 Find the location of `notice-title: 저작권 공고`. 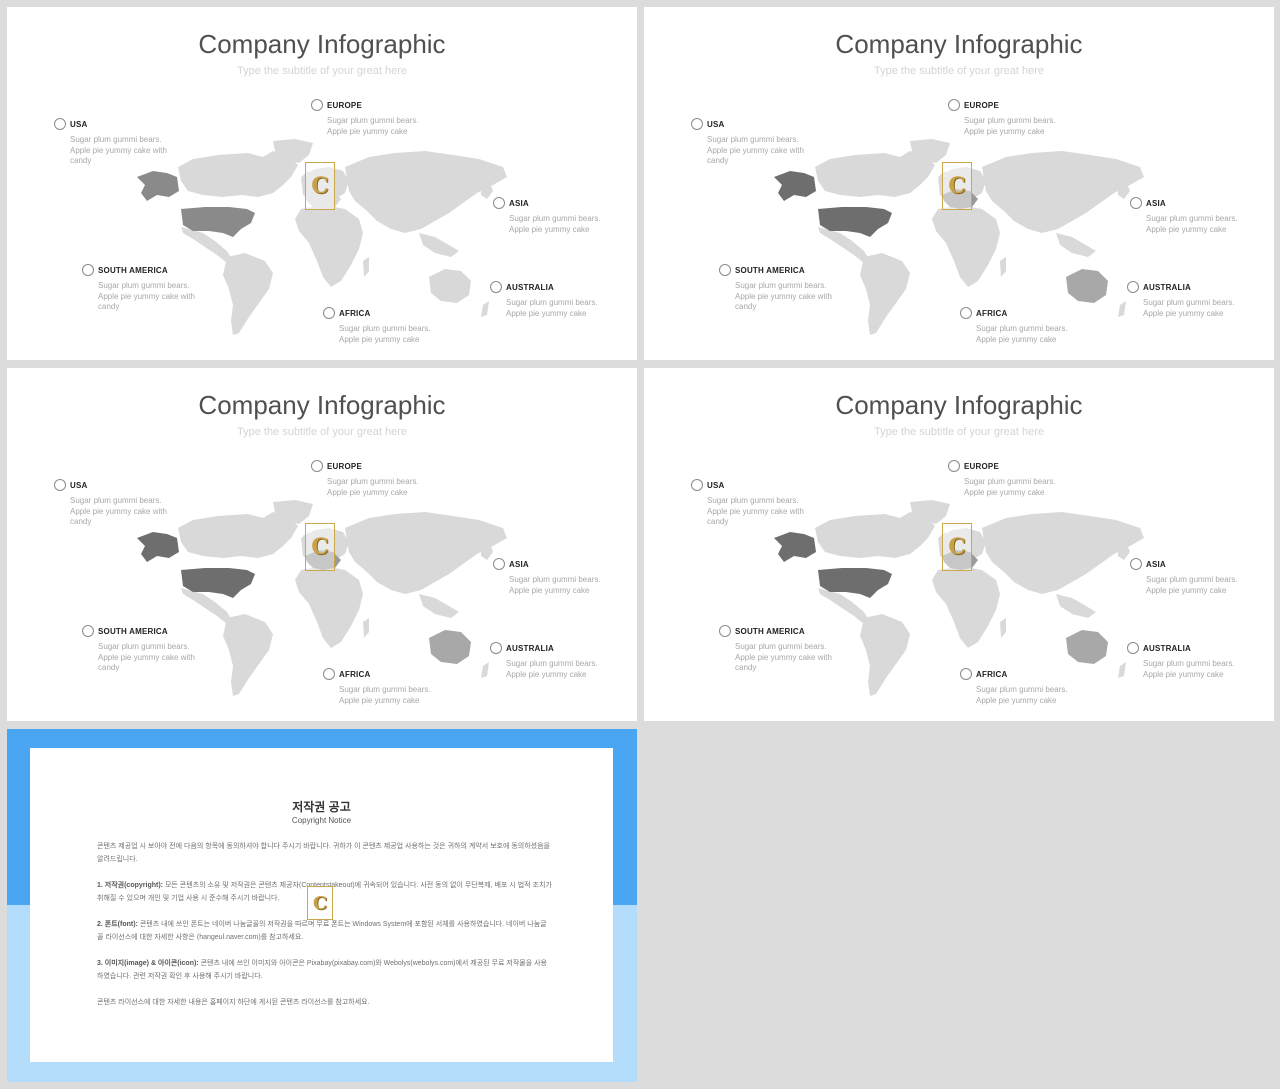

notice-title: 저작권 공고 is located at coordinates (321, 807).